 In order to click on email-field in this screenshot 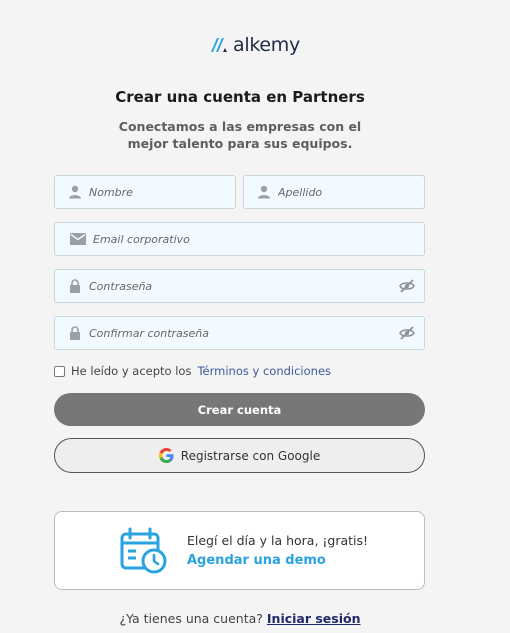, I will do `click(239, 239)`.